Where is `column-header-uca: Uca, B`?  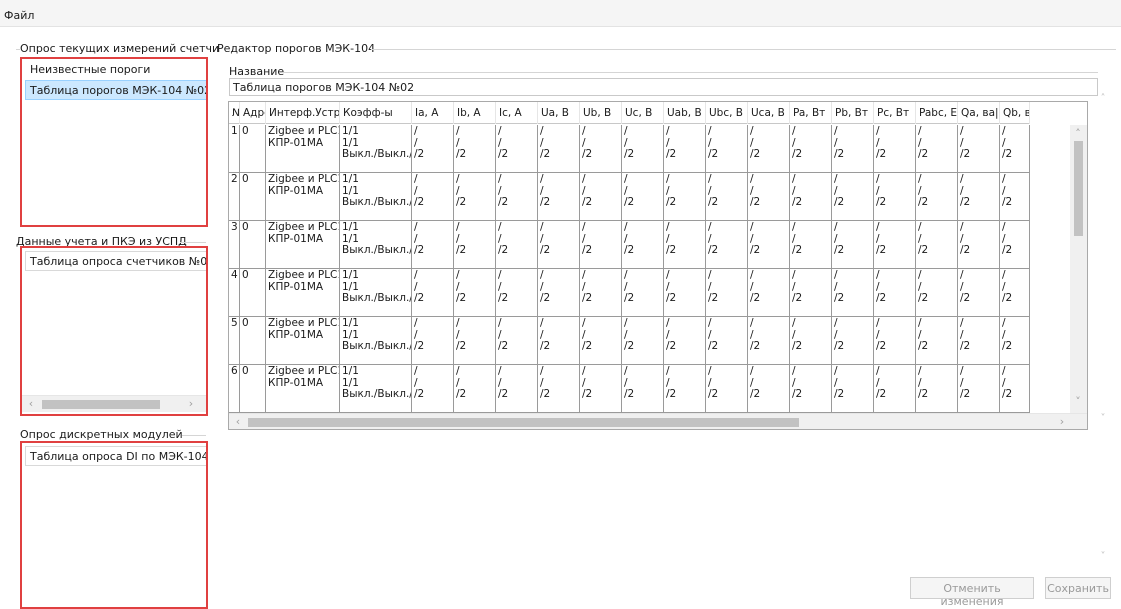 column-header-uca: Uca, B is located at coordinates (769, 113).